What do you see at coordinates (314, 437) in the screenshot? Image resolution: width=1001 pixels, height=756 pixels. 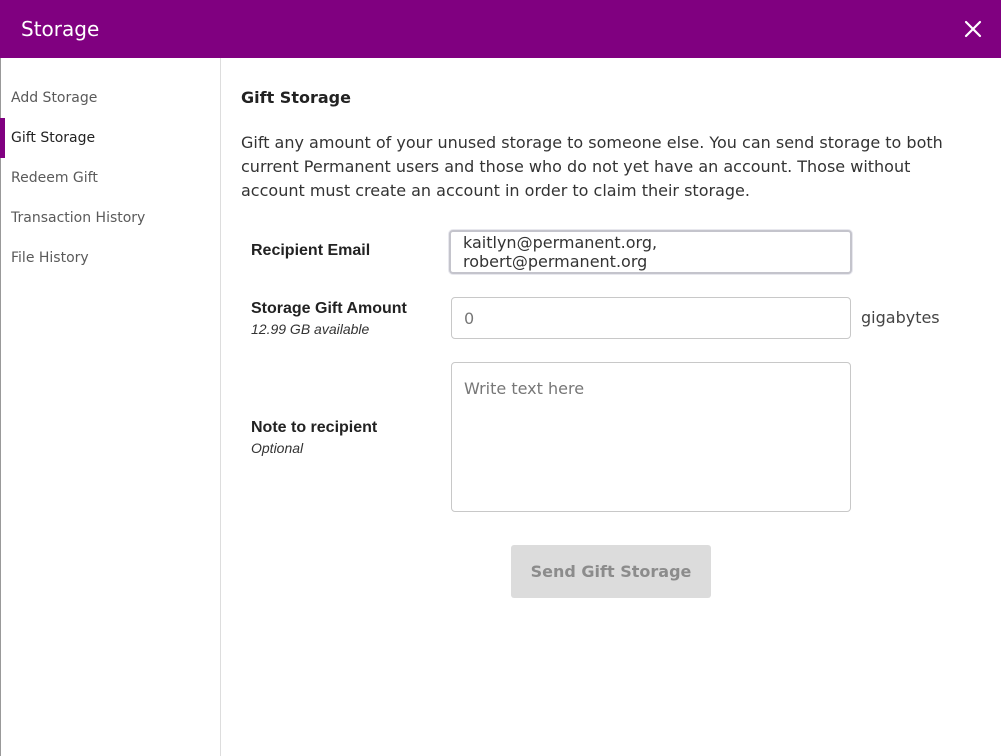 I see `note-label-group: Note to recipient Optional` at bounding box center [314, 437].